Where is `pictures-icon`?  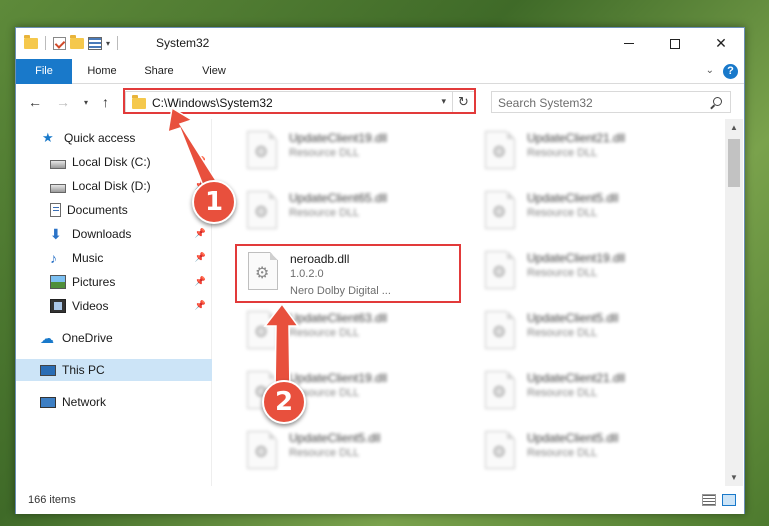
pictures-icon is located at coordinates (58, 282).